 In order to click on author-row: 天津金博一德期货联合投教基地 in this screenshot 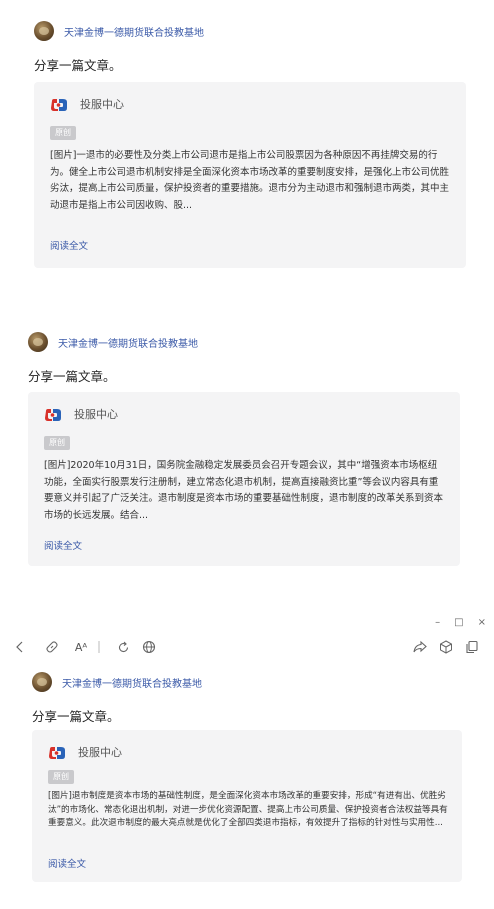, I will do `click(117, 682)`.